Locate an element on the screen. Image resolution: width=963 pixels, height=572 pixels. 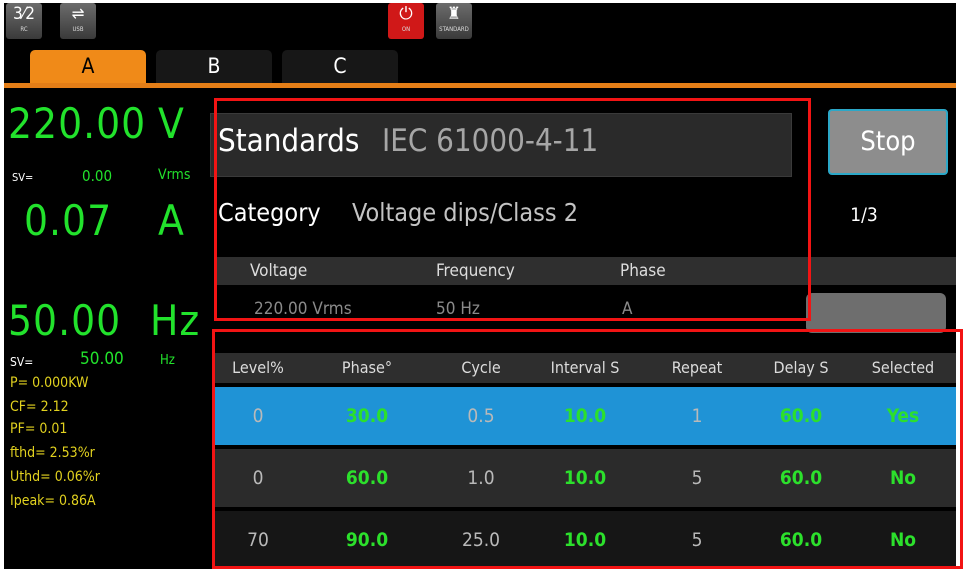
sub-value-phase: A is located at coordinates (627, 309).